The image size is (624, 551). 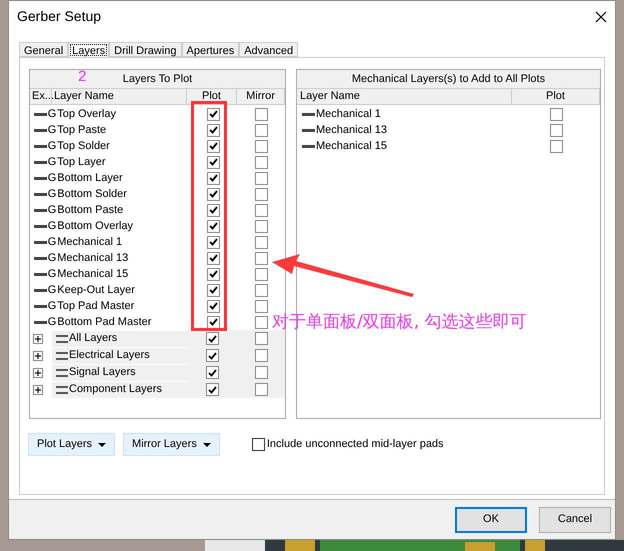 What do you see at coordinates (90, 178) in the screenshot?
I see `layer-name: Bottom Layer` at bounding box center [90, 178].